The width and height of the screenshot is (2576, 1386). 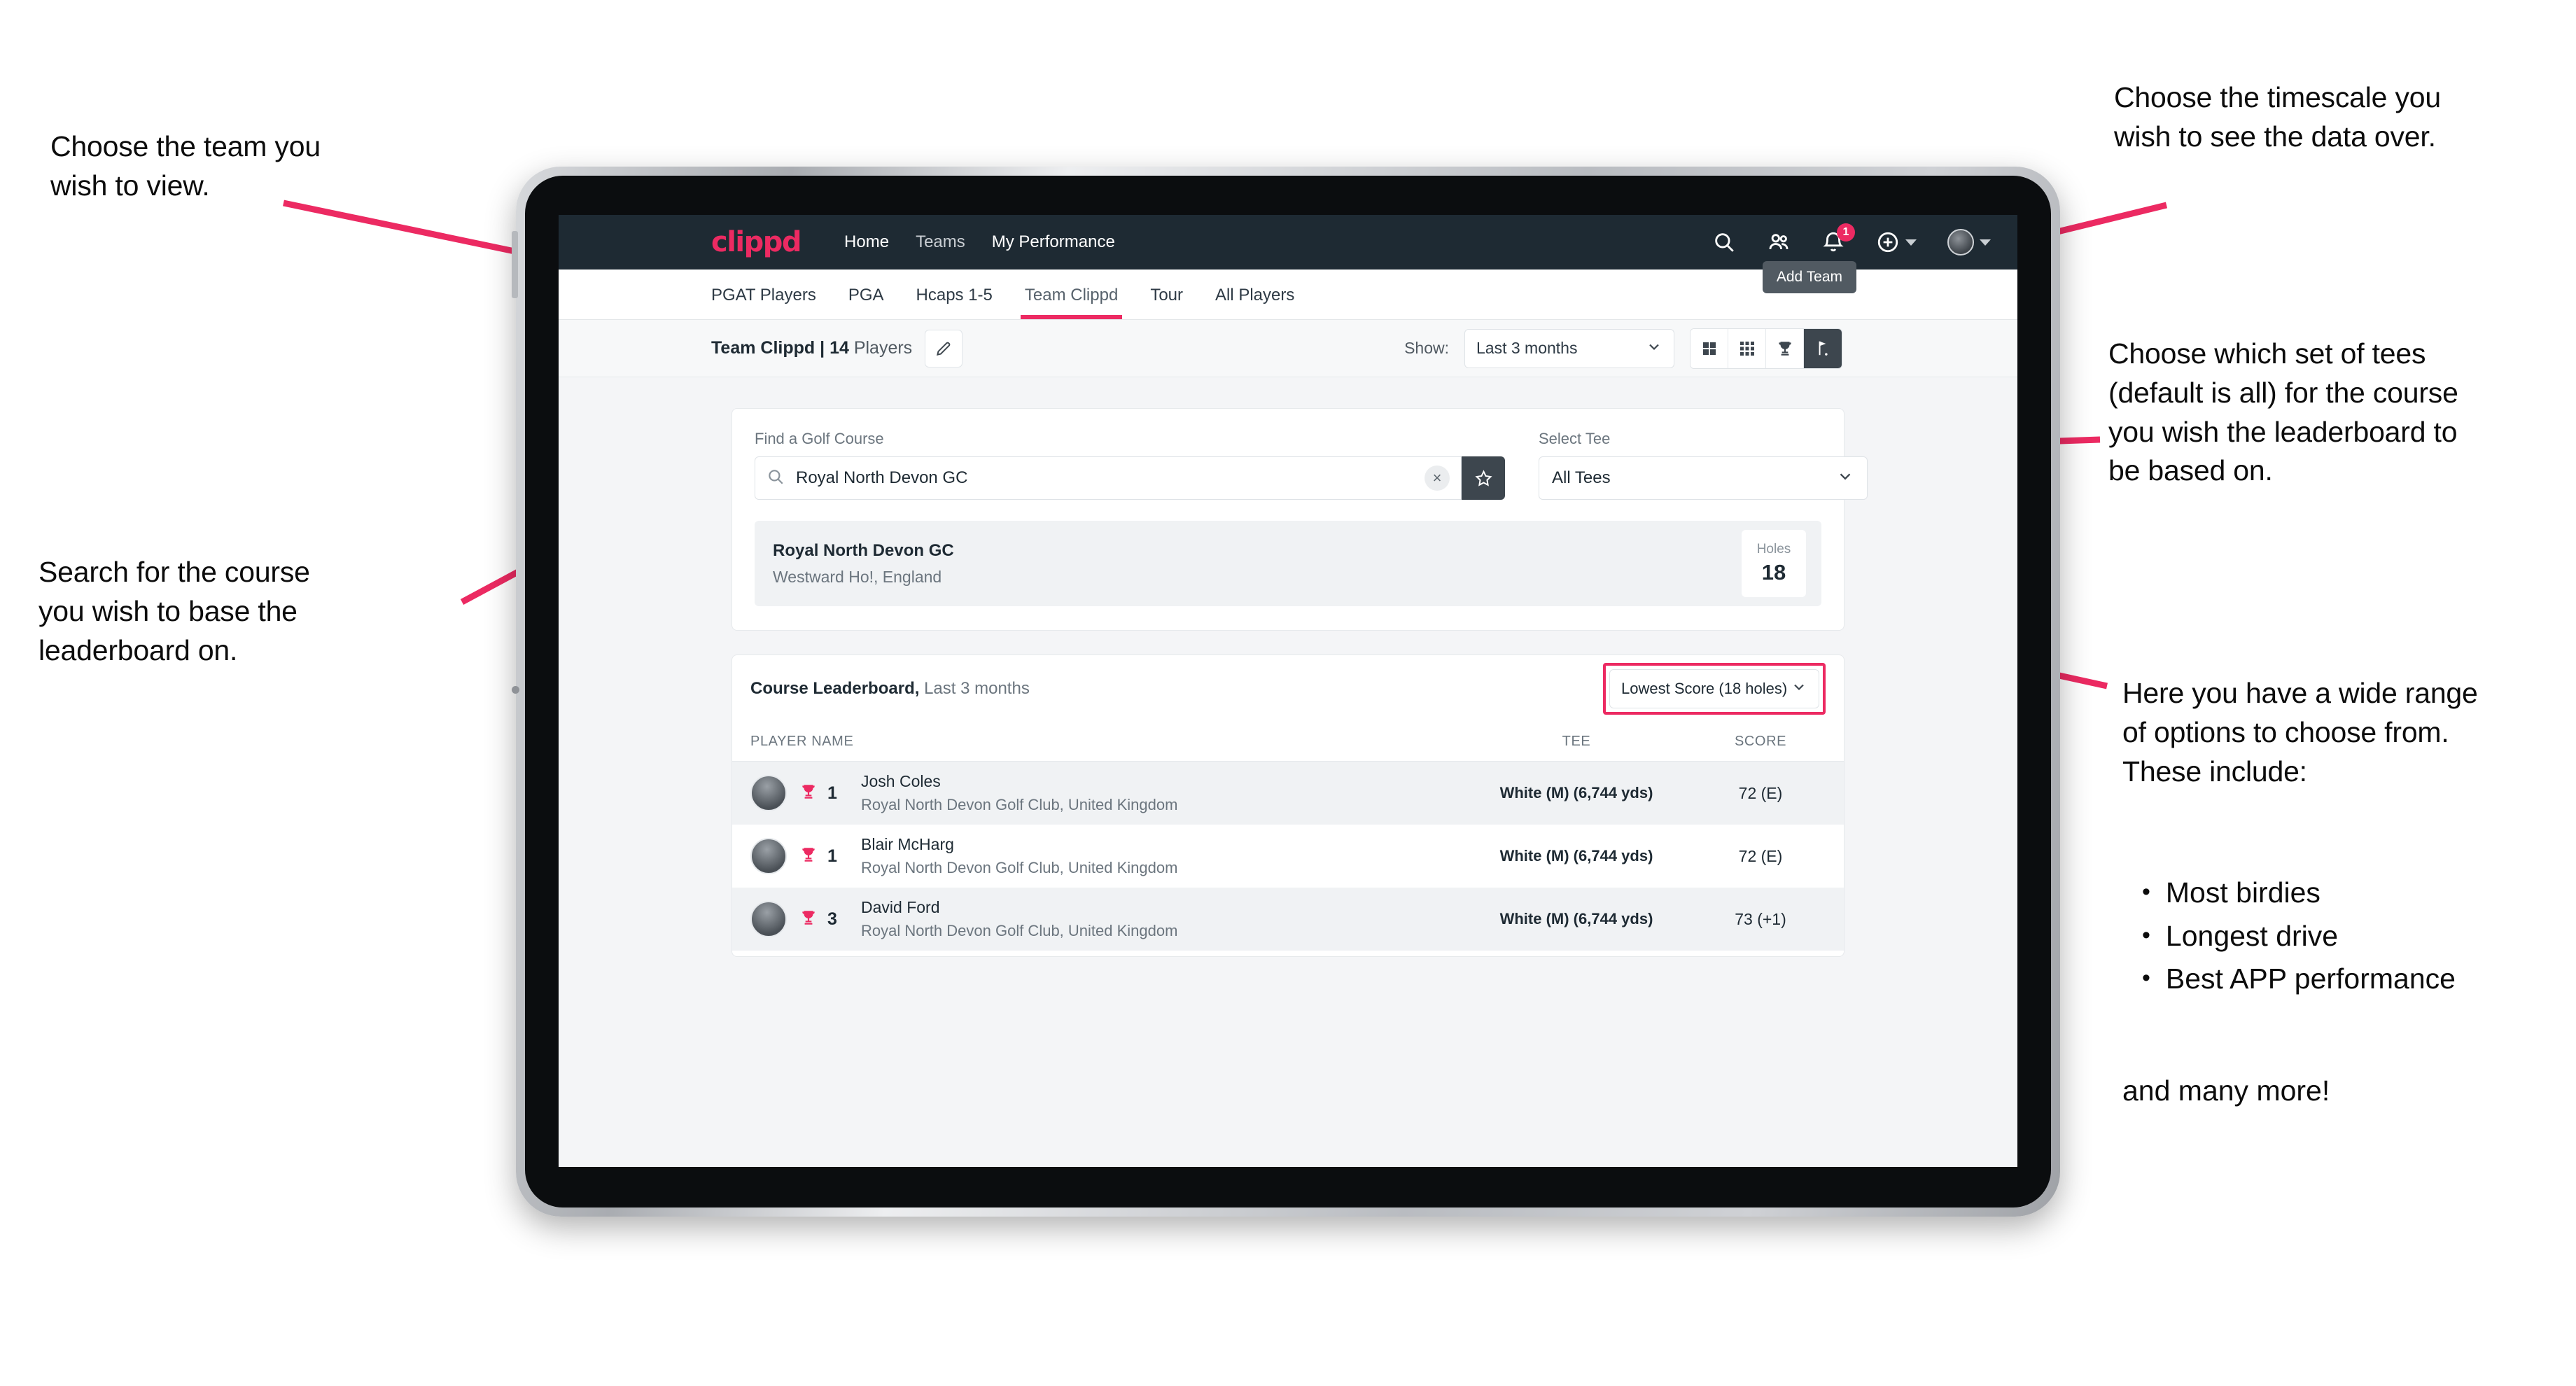 I want to click on navbar-actions: 1, so click(x=1851, y=239).